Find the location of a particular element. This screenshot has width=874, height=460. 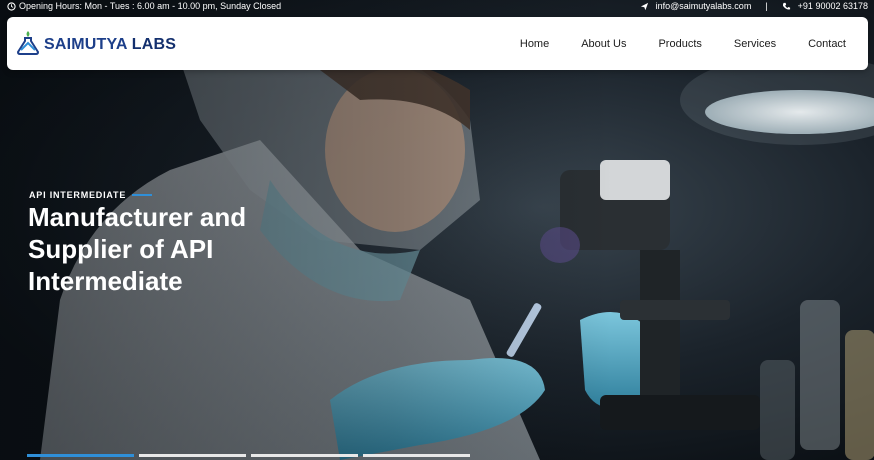

hero-eyebrow: API INTERMEDIATE is located at coordinates (91, 195).